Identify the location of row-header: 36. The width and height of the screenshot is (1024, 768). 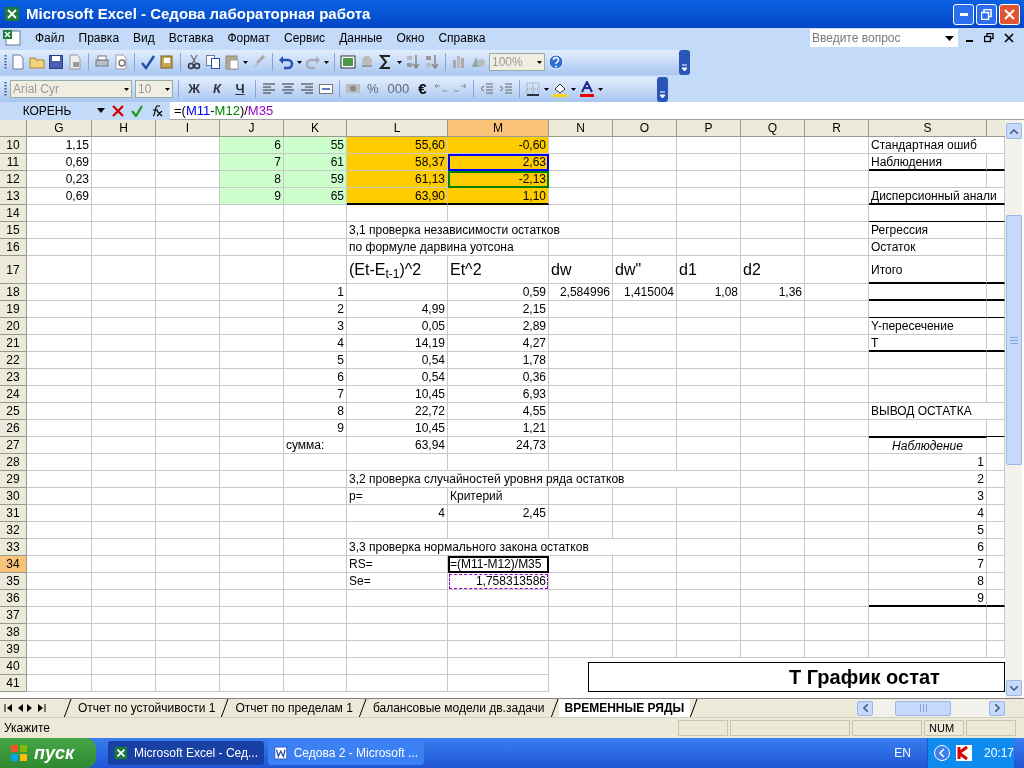
(13, 598).